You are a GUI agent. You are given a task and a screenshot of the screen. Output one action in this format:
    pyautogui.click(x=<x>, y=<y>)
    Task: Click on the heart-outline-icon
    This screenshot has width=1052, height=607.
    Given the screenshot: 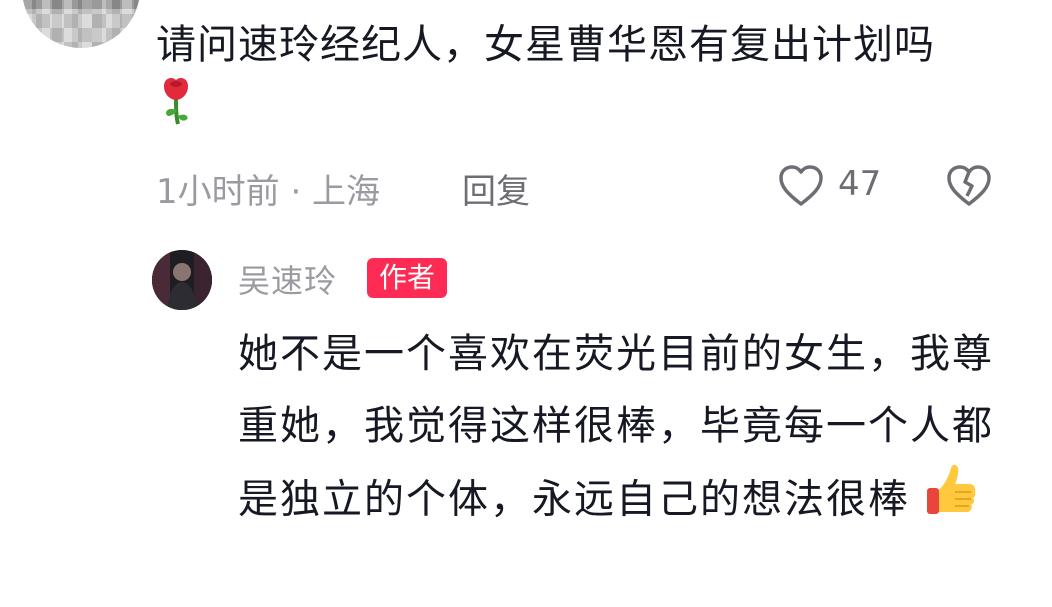 What is the action you would take?
    pyautogui.click(x=801, y=190)
    